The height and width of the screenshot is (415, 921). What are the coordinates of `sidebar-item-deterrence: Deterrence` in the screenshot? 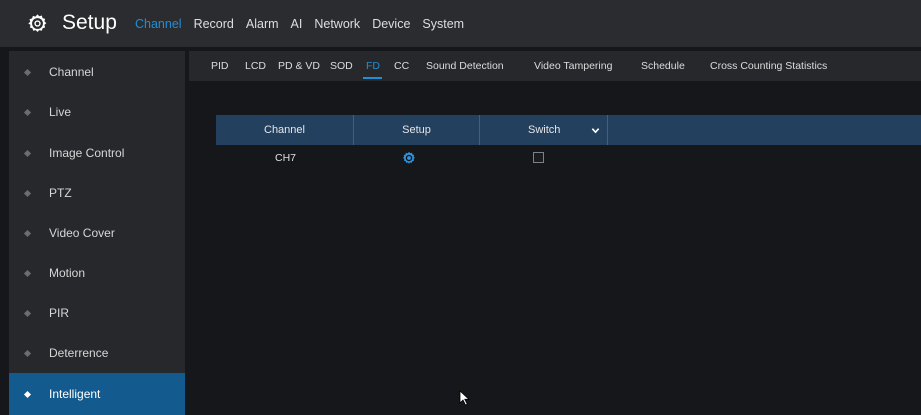 It's located at (97, 353).